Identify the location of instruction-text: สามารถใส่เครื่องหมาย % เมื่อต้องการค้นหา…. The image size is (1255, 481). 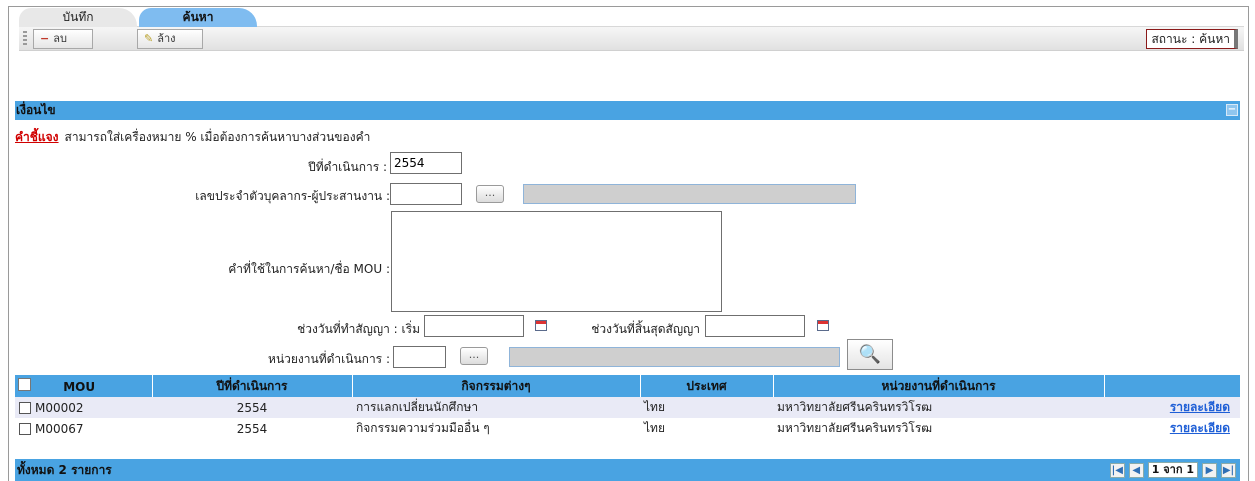
(217, 137).